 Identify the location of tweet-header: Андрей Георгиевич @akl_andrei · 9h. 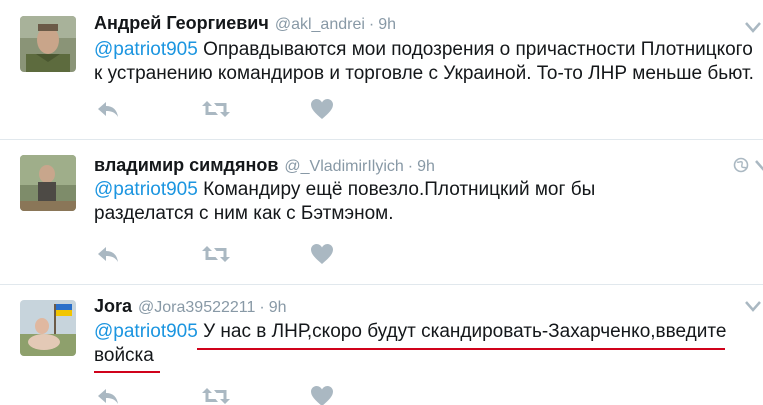
(245, 24).